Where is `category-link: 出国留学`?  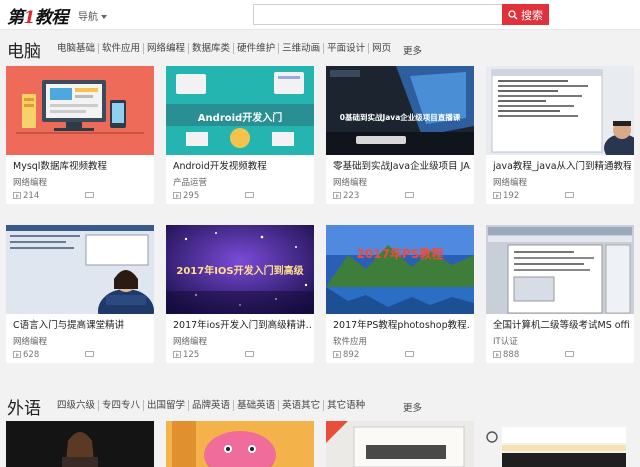 category-link: 出国留学 is located at coordinates (167, 405).